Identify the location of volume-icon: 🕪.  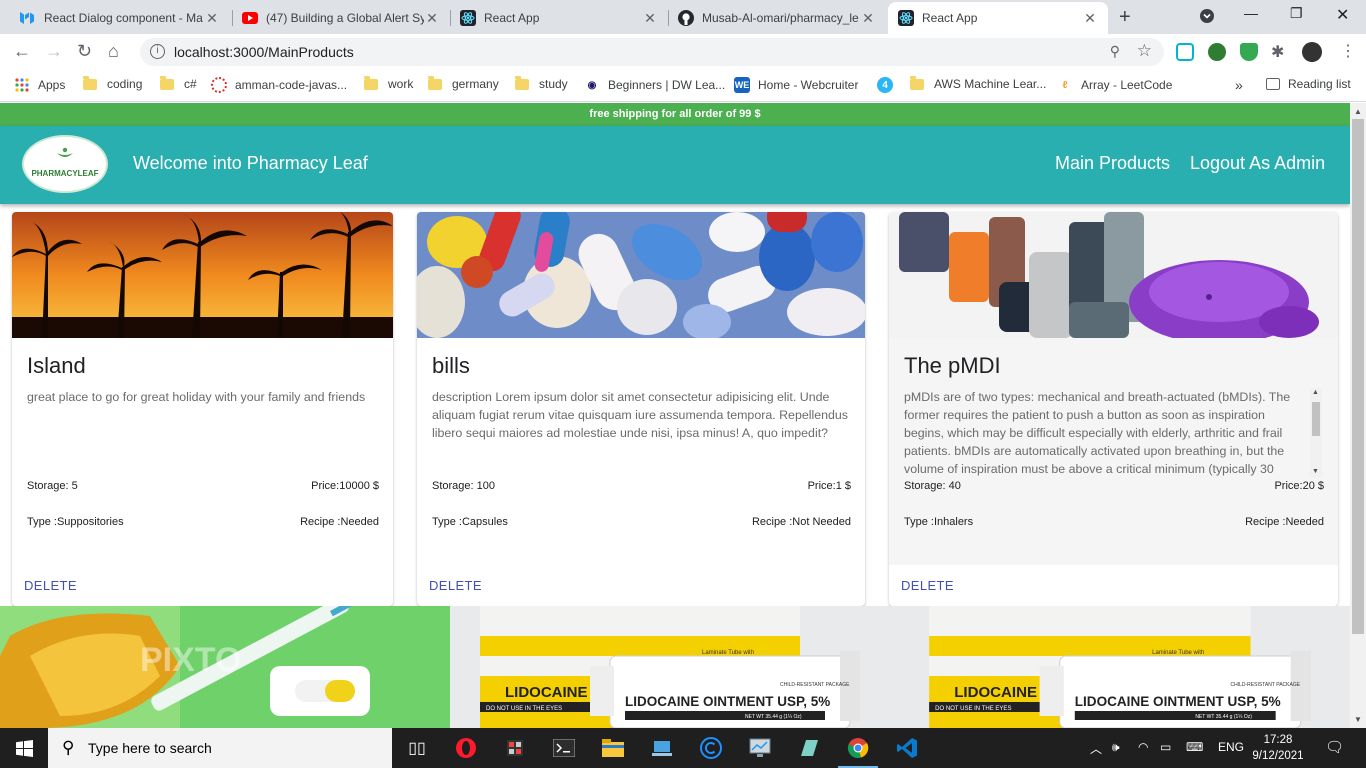
(1116, 747).